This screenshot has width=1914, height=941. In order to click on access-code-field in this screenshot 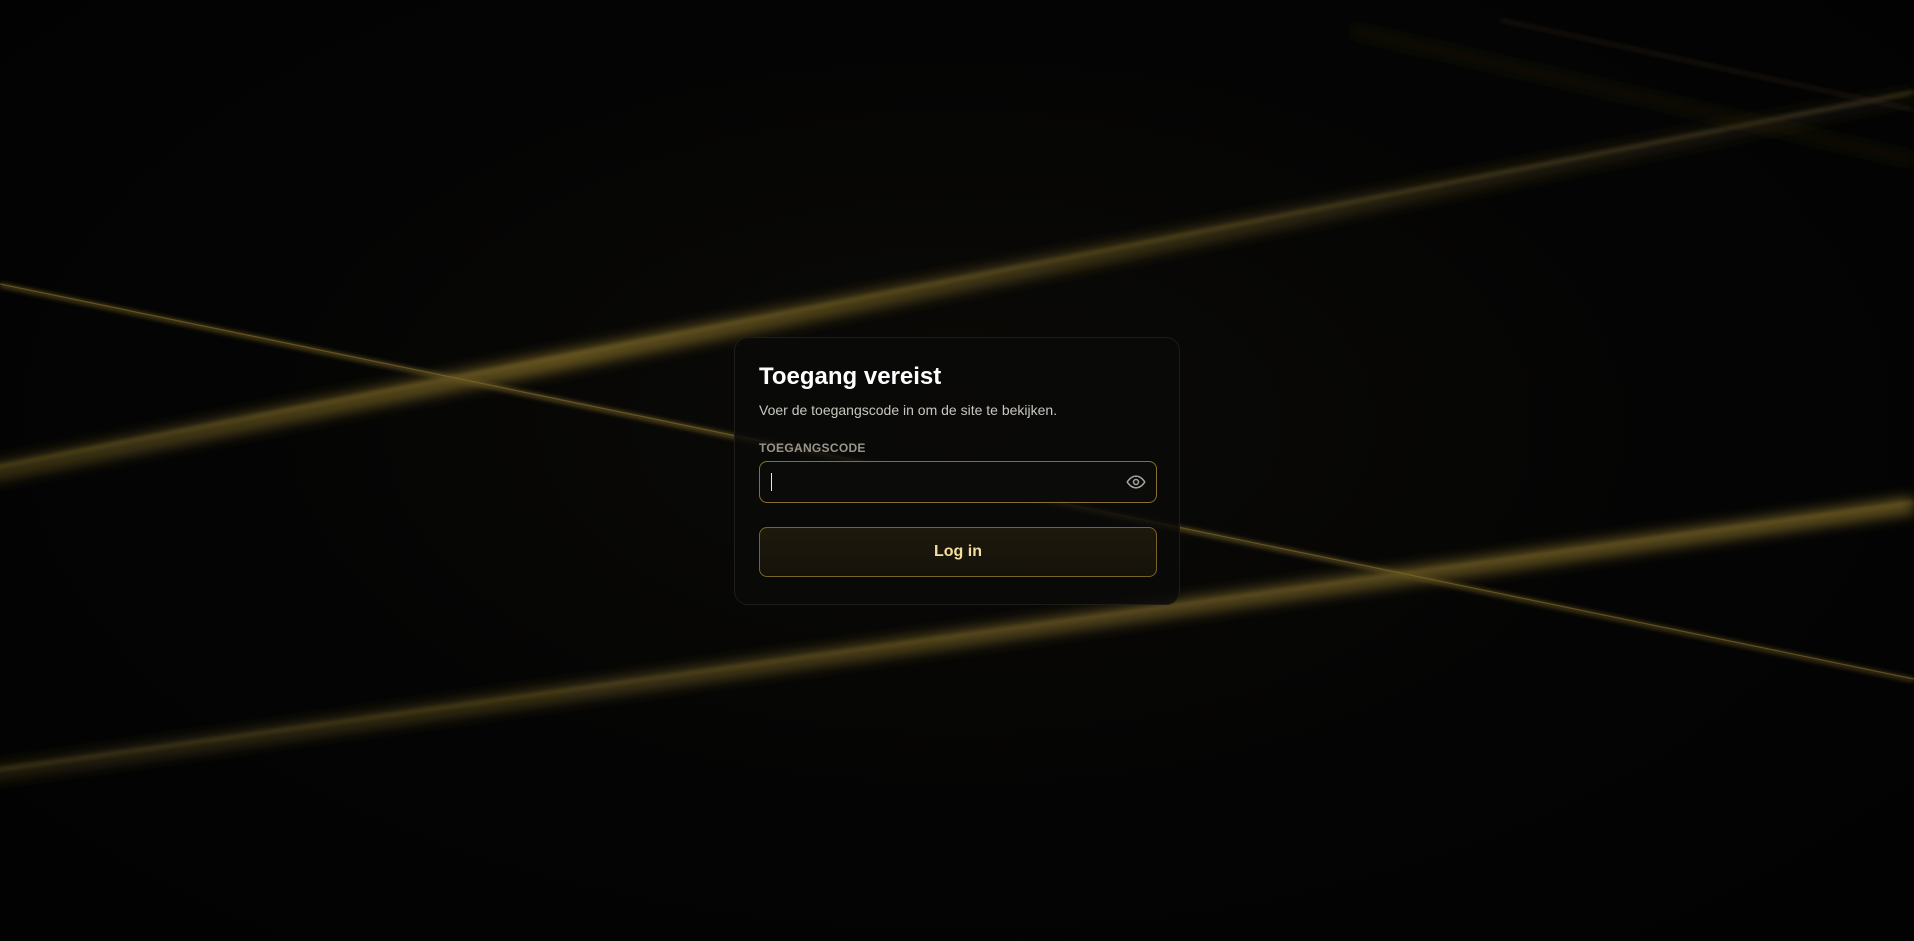, I will do `click(958, 482)`.